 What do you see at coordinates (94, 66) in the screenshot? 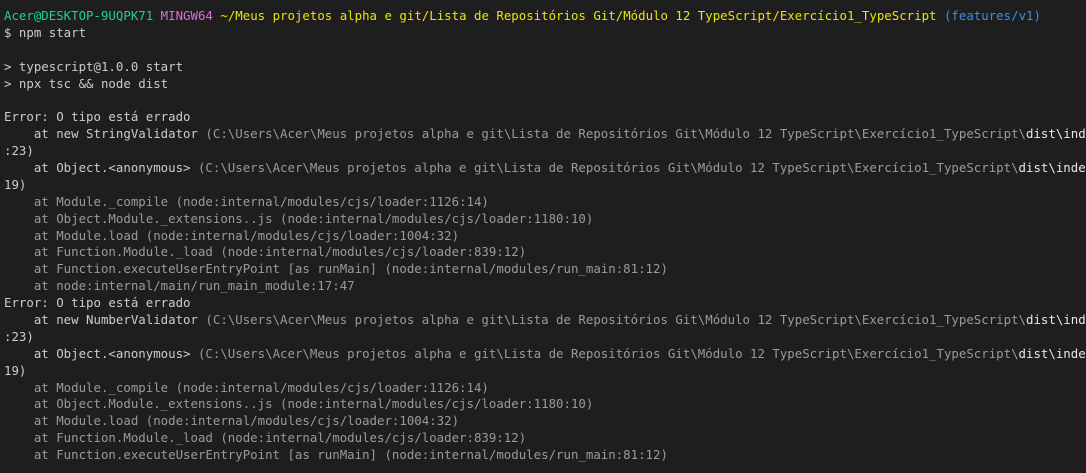
I see `npm-output-line: > typescript@1.0.0 start` at bounding box center [94, 66].